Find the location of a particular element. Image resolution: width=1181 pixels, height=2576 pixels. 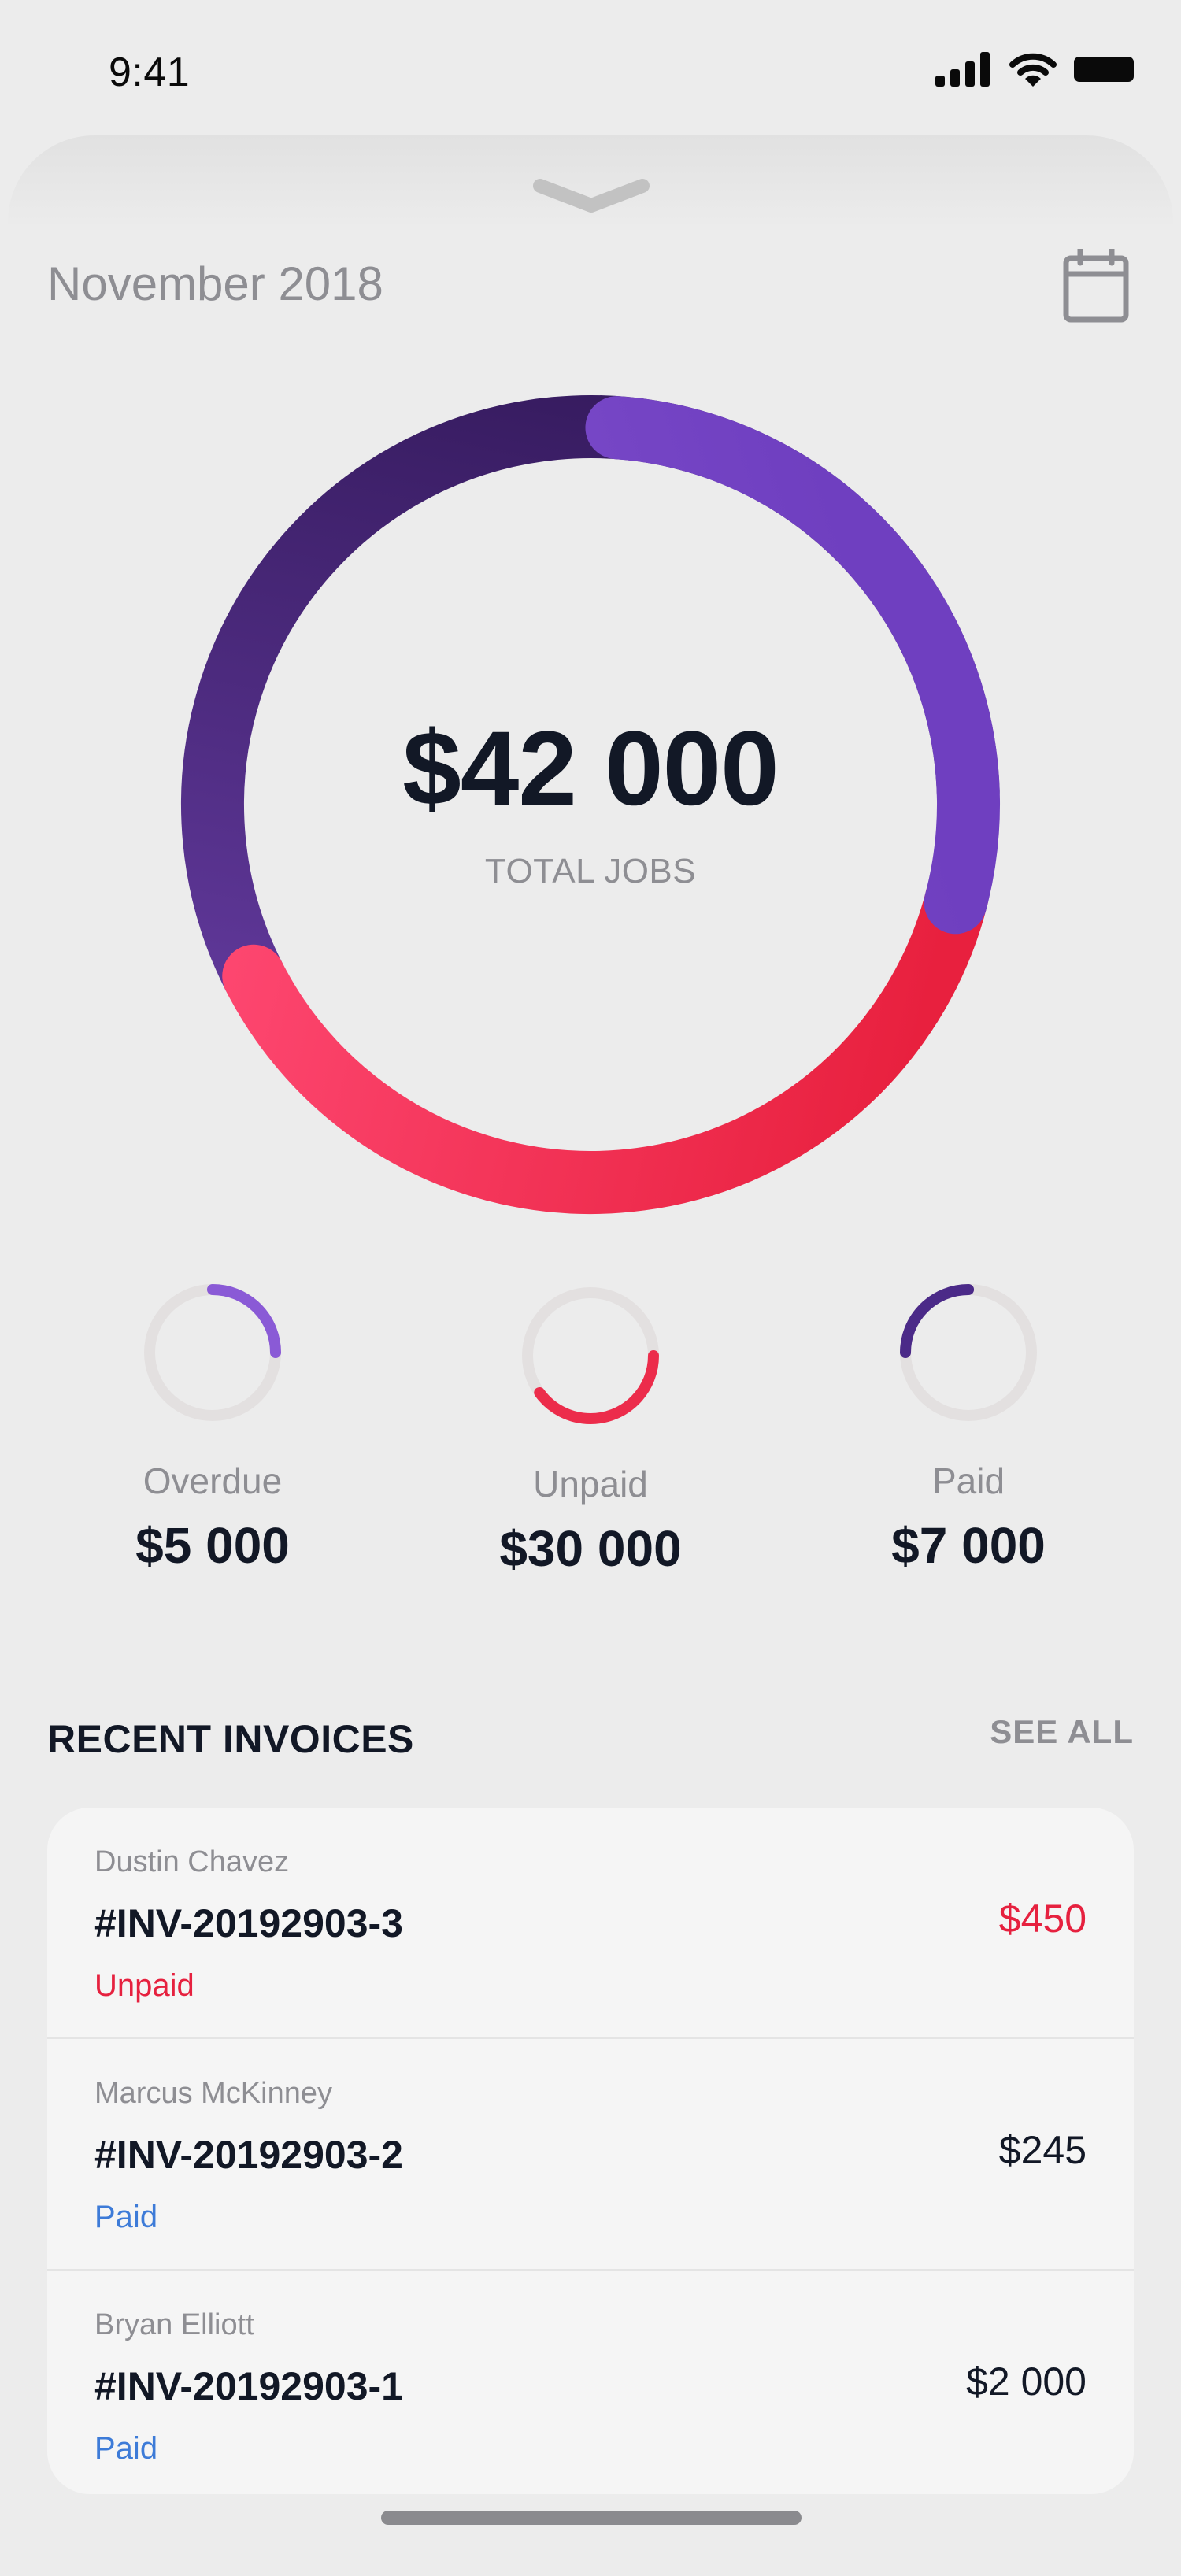

unpaid-amount: $30 000 is located at coordinates (590, 1548).